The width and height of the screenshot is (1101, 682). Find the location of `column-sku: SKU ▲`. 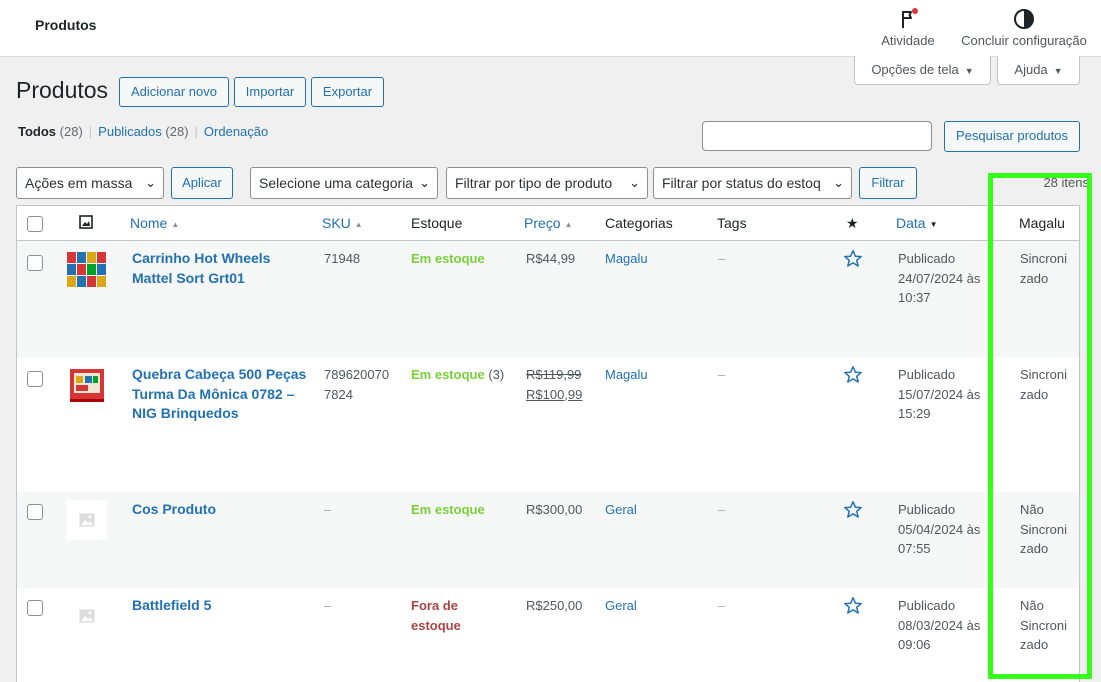

column-sku: SKU ▲ is located at coordinates (342, 223).